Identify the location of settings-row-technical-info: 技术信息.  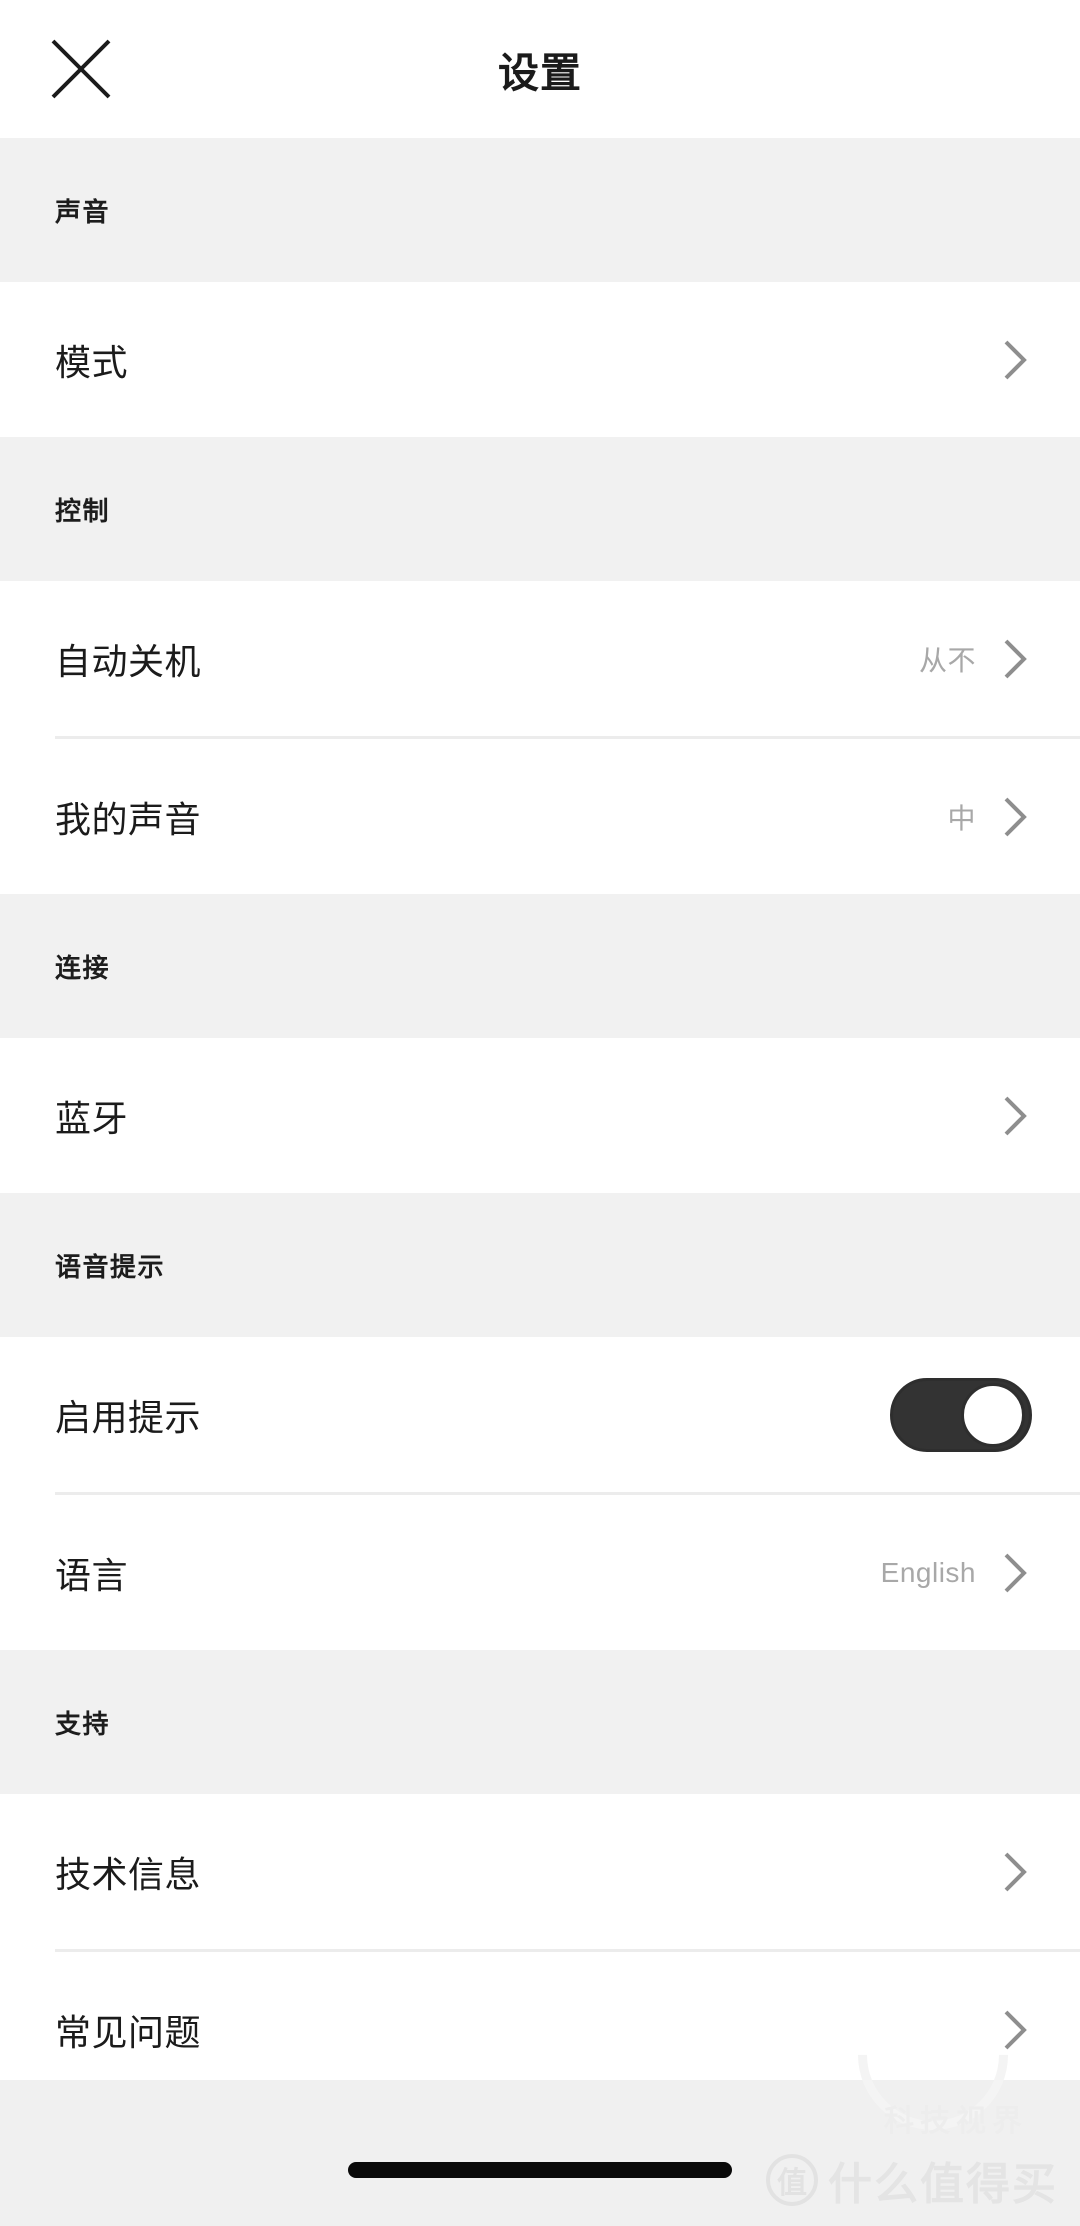
(540, 1871).